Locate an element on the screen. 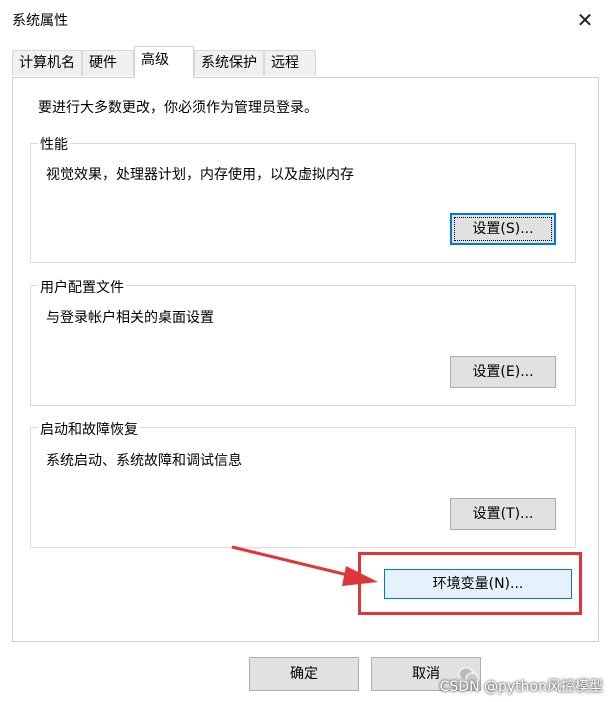 The width and height of the screenshot is (613, 702). annotation-arrow-icon is located at coordinates (304, 565).